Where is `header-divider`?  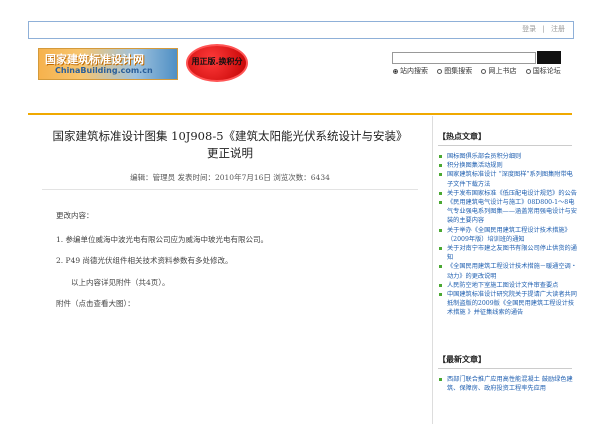 header-divider is located at coordinates (300, 114).